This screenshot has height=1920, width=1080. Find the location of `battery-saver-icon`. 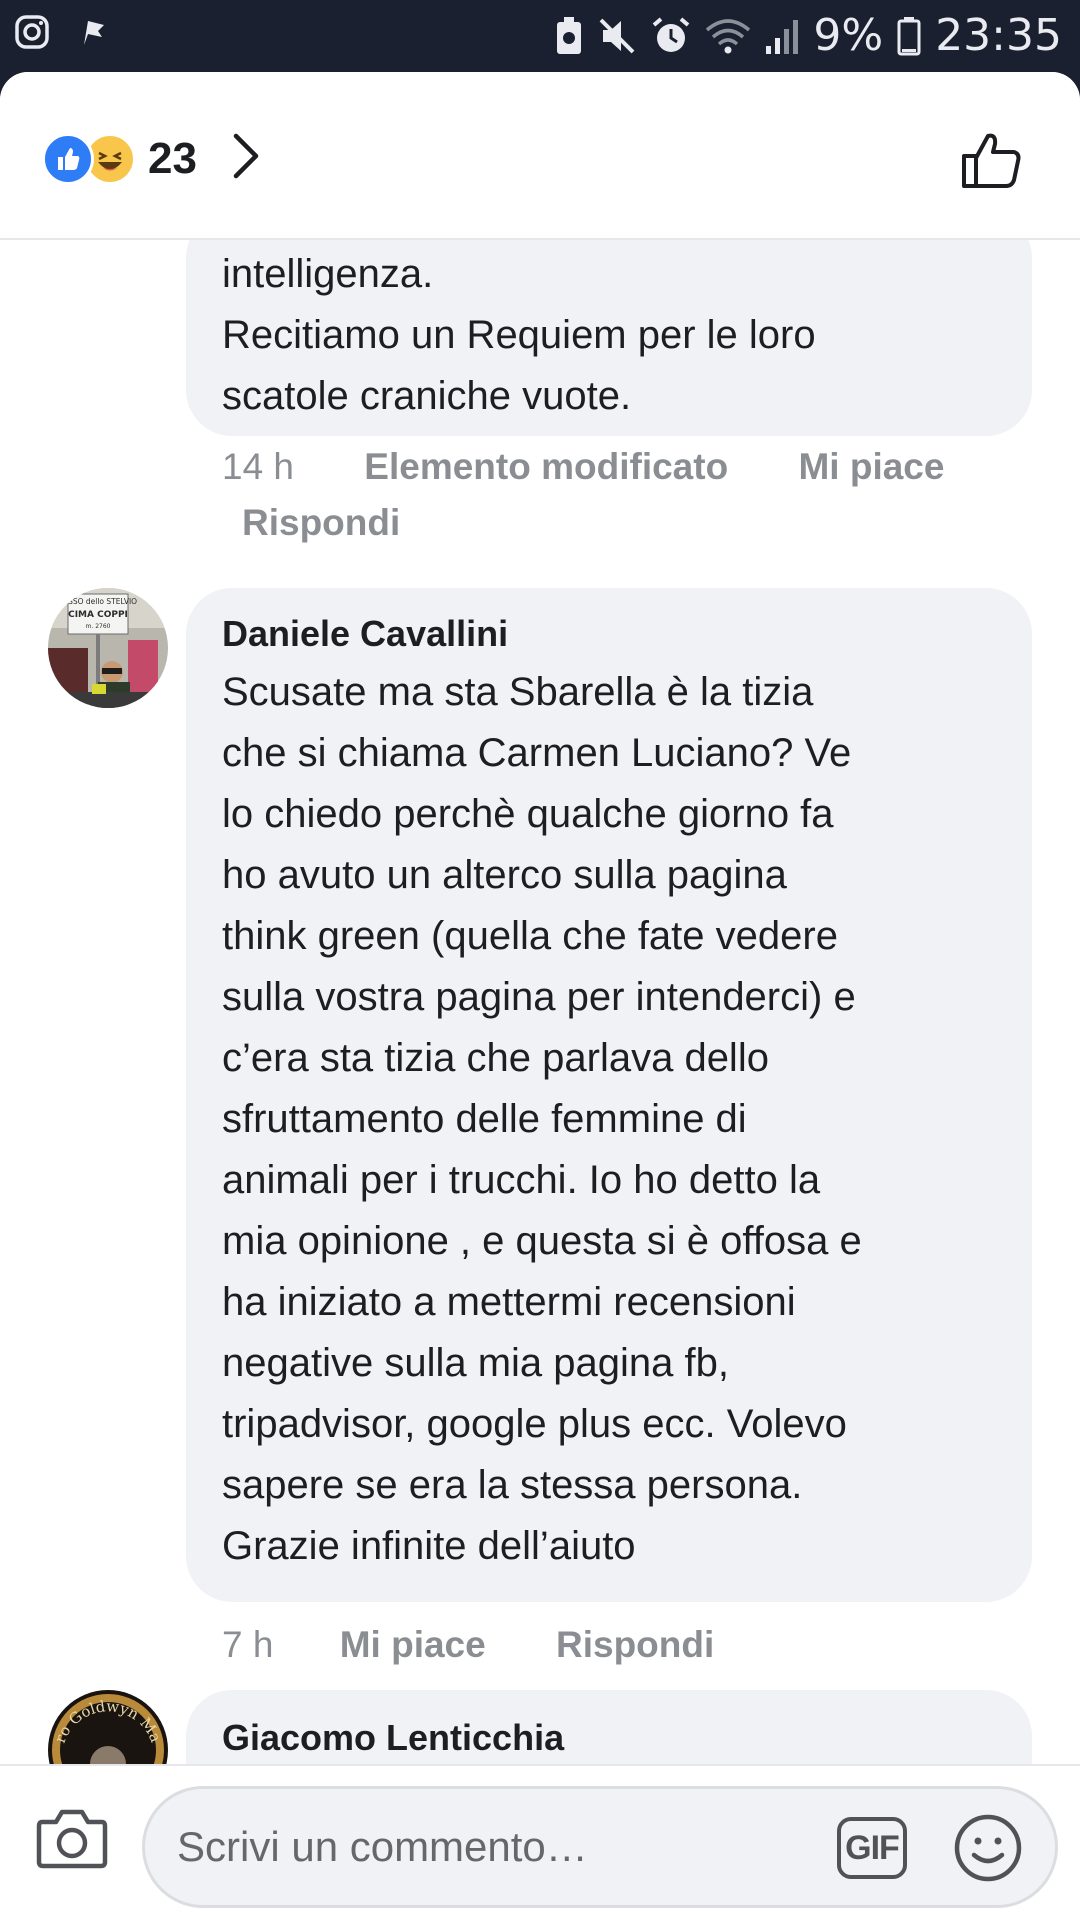

battery-saver-icon is located at coordinates (569, 36).